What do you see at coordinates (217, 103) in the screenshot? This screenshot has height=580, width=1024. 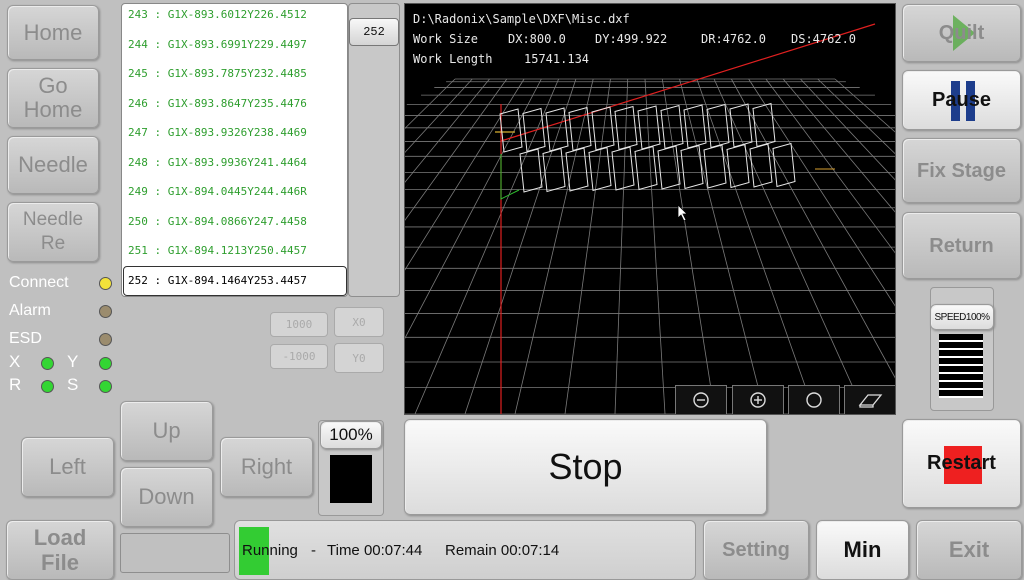 I see `gcode-line: 246 : G1X-893.8647Y235.4476` at bounding box center [217, 103].